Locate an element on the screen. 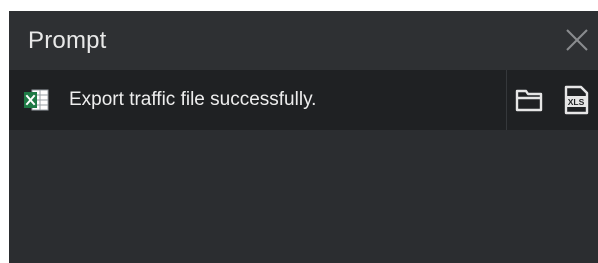 The height and width of the screenshot is (263, 598). xls-badge-text: XLS is located at coordinates (576, 102).